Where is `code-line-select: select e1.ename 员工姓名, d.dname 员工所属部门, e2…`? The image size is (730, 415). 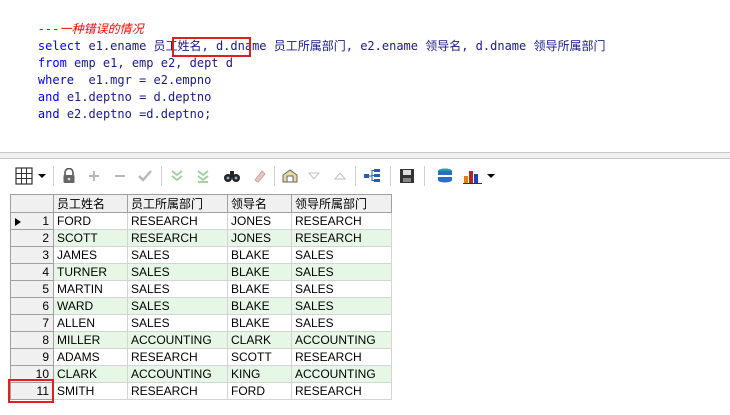 code-line-select: select e1.ename 员工姓名, d.dname 员工所属部门, e2… is located at coordinates (307, 37).